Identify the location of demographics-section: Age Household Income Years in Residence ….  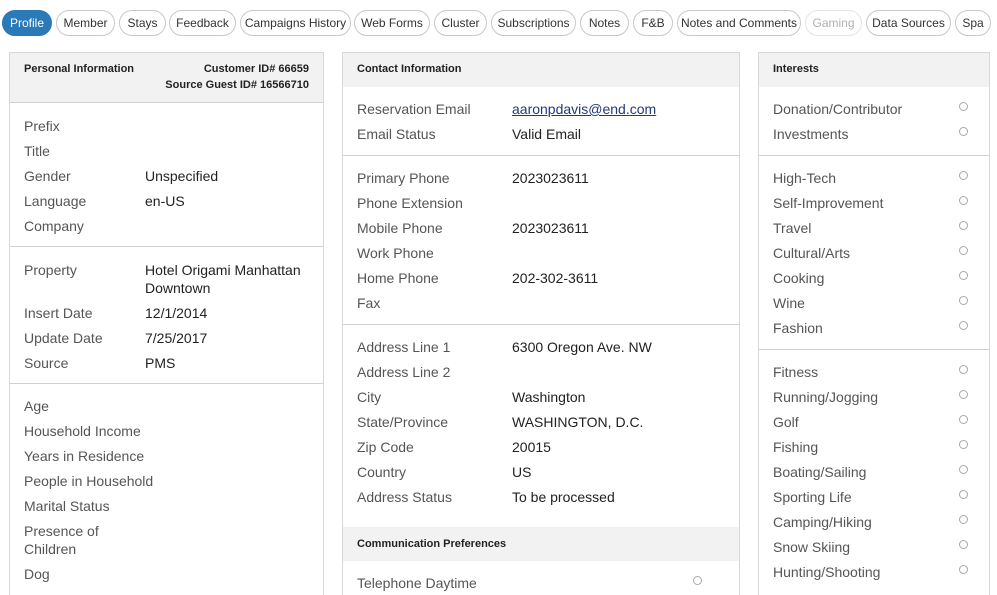
(166, 489).